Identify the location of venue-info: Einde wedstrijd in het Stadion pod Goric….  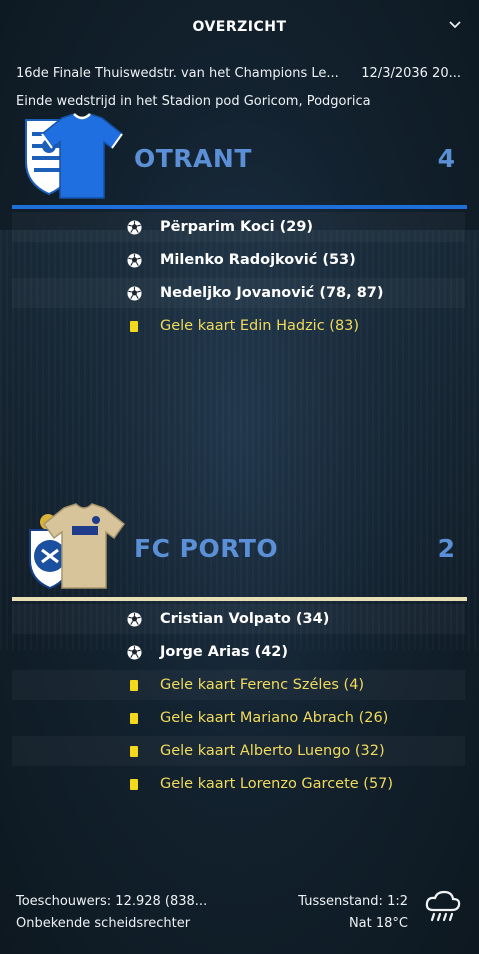
(193, 101).